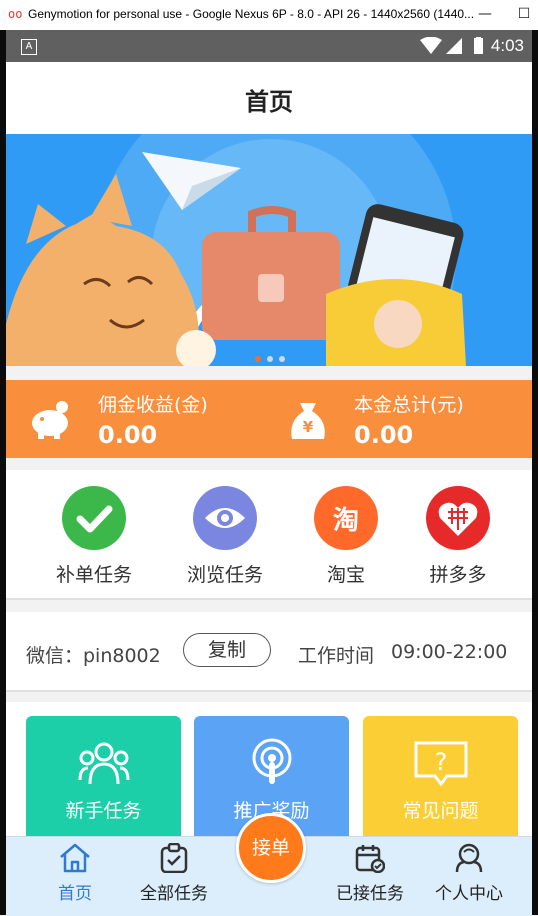 Image resolution: width=538 pixels, height=916 pixels. I want to click on home-icon, so click(75, 858).